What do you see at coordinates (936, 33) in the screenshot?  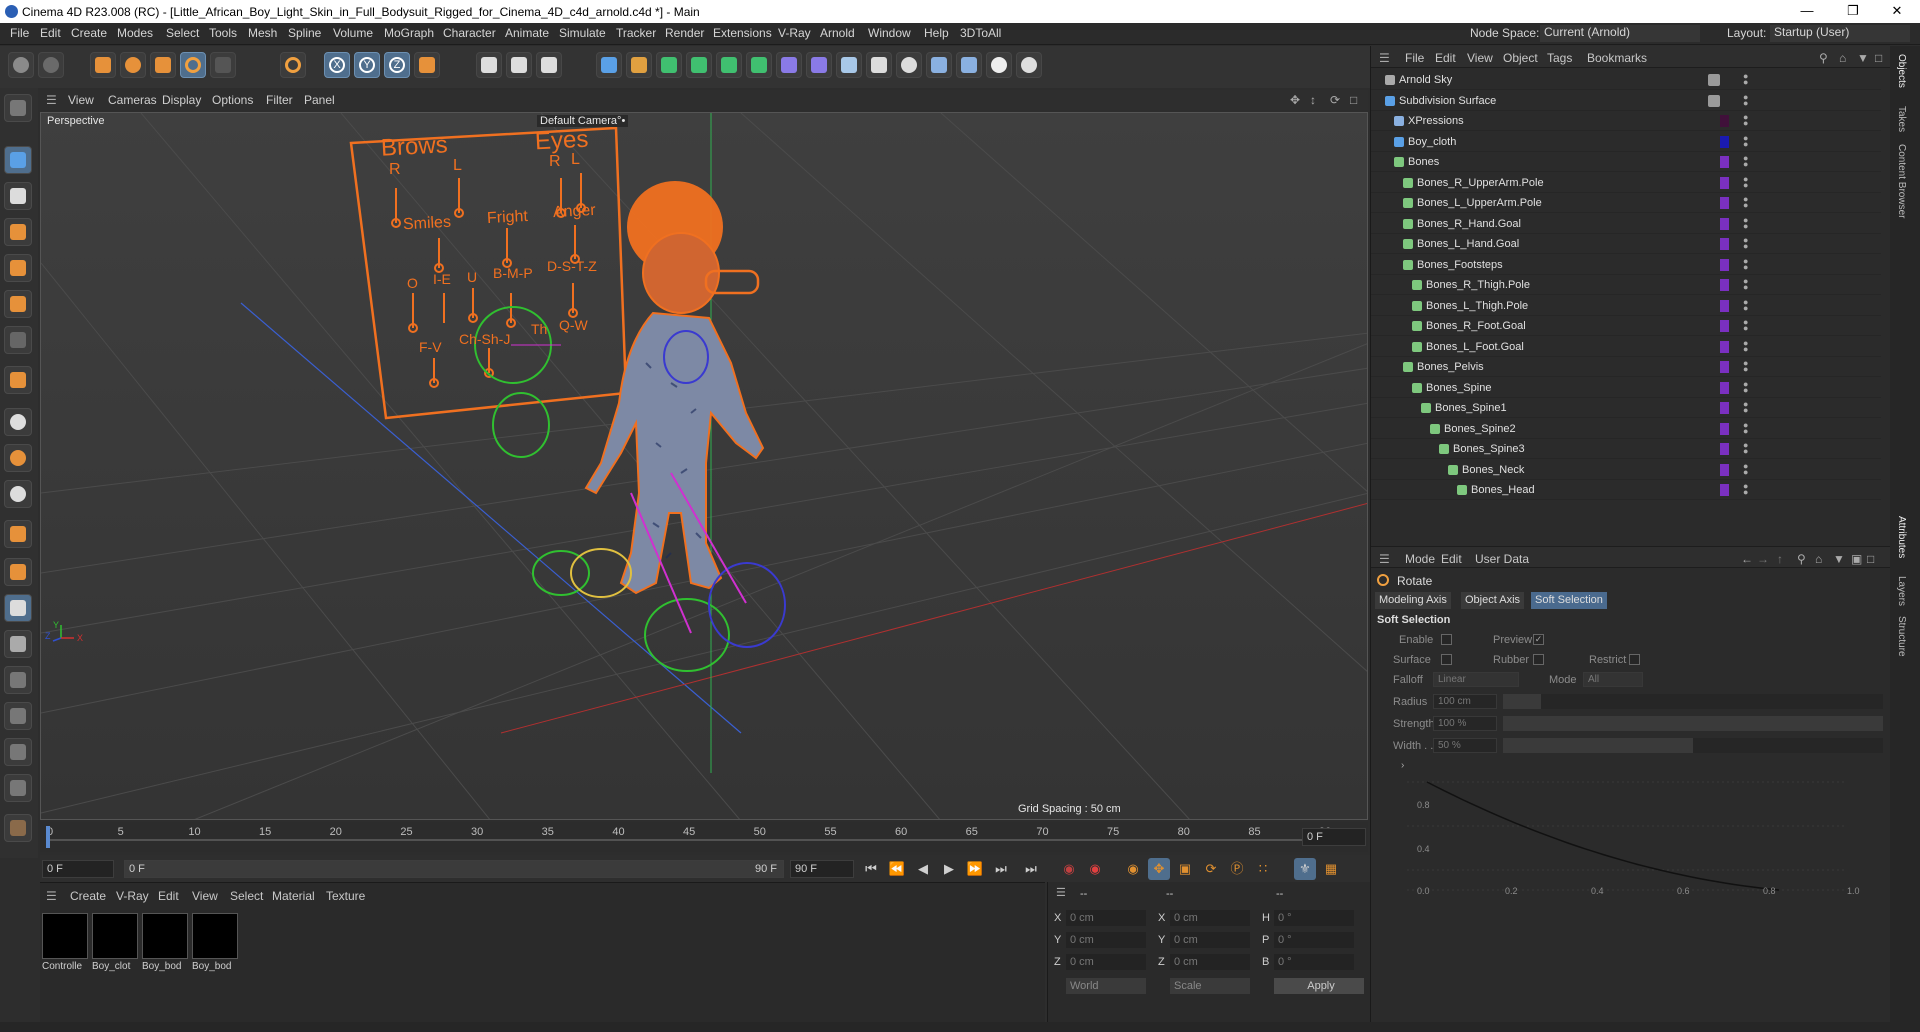 I see `menu-help: Help` at bounding box center [936, 33].